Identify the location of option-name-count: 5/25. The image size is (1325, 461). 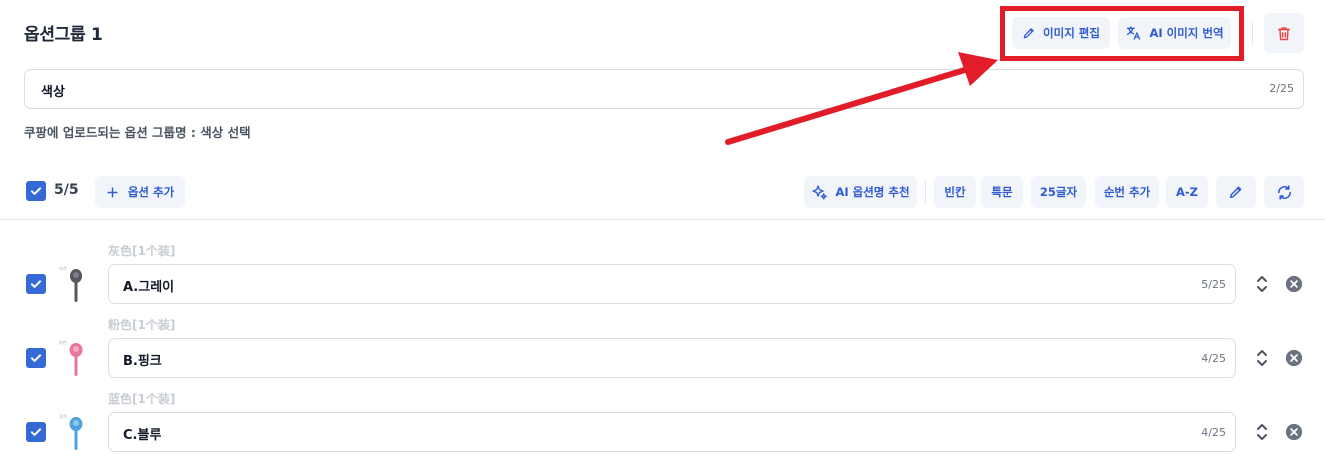
(1213, 284).